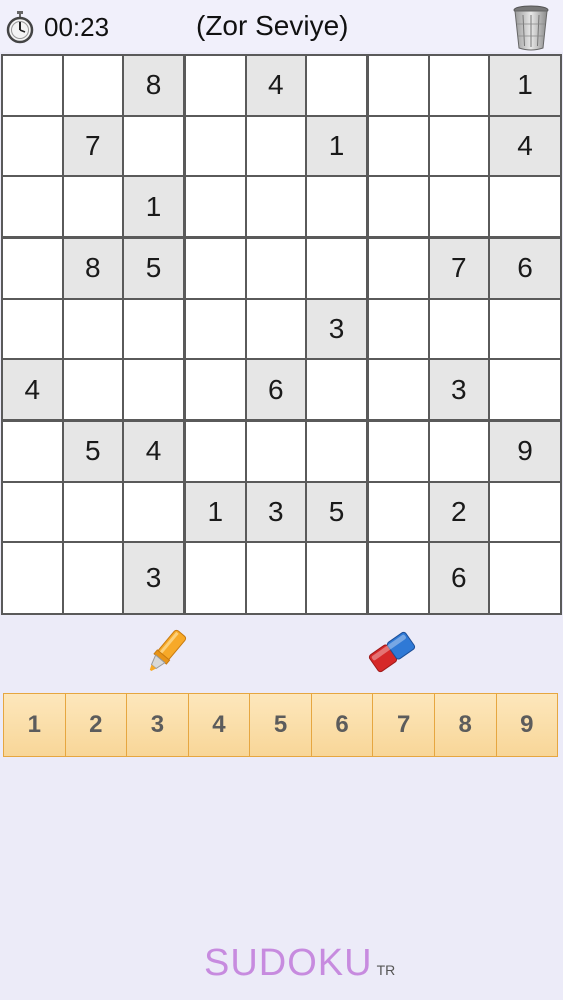  What do you see at coordinates (275, 268) in the screenshot?
I see `sudoku-cell-r4-c5` at bounding box center [275, 268].